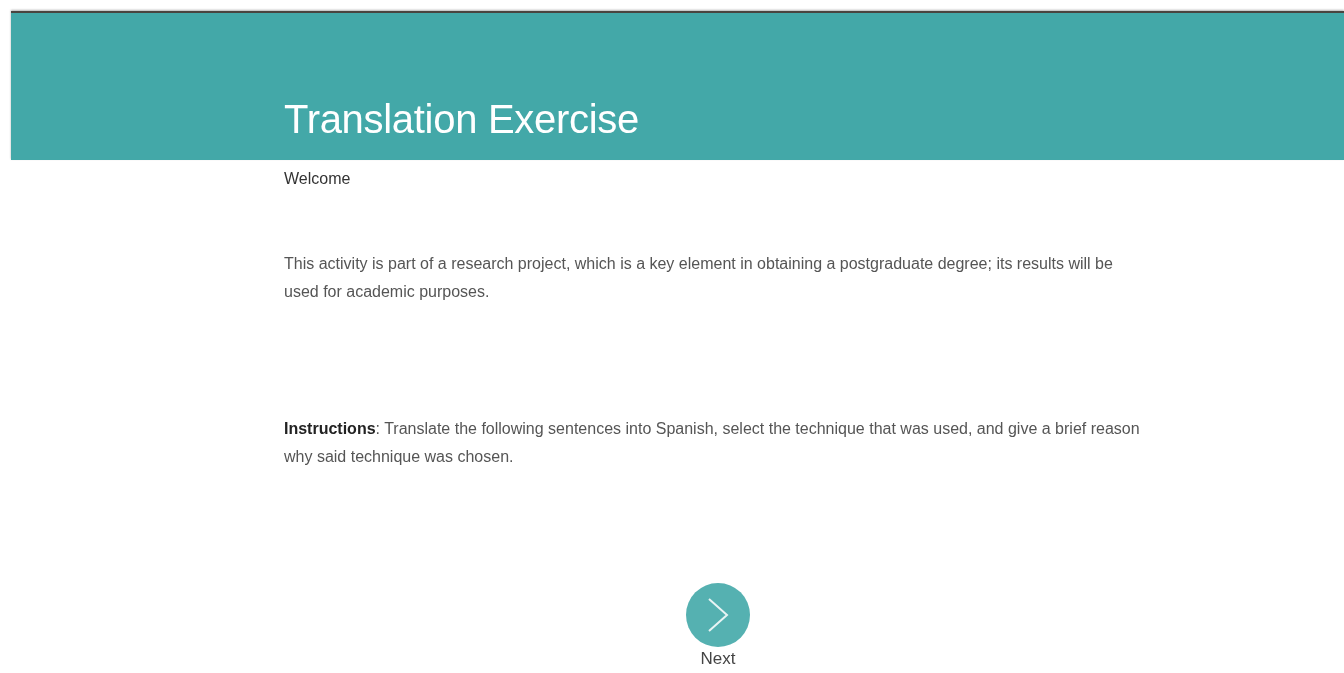  I want to click on chevron-right-icon, so click(718, 615).